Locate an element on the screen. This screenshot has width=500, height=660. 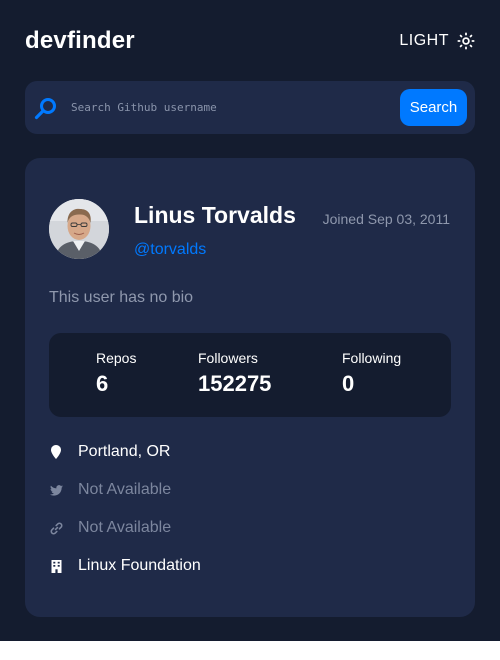
twitter-text: Not Available is located at coordinates (125, 489).